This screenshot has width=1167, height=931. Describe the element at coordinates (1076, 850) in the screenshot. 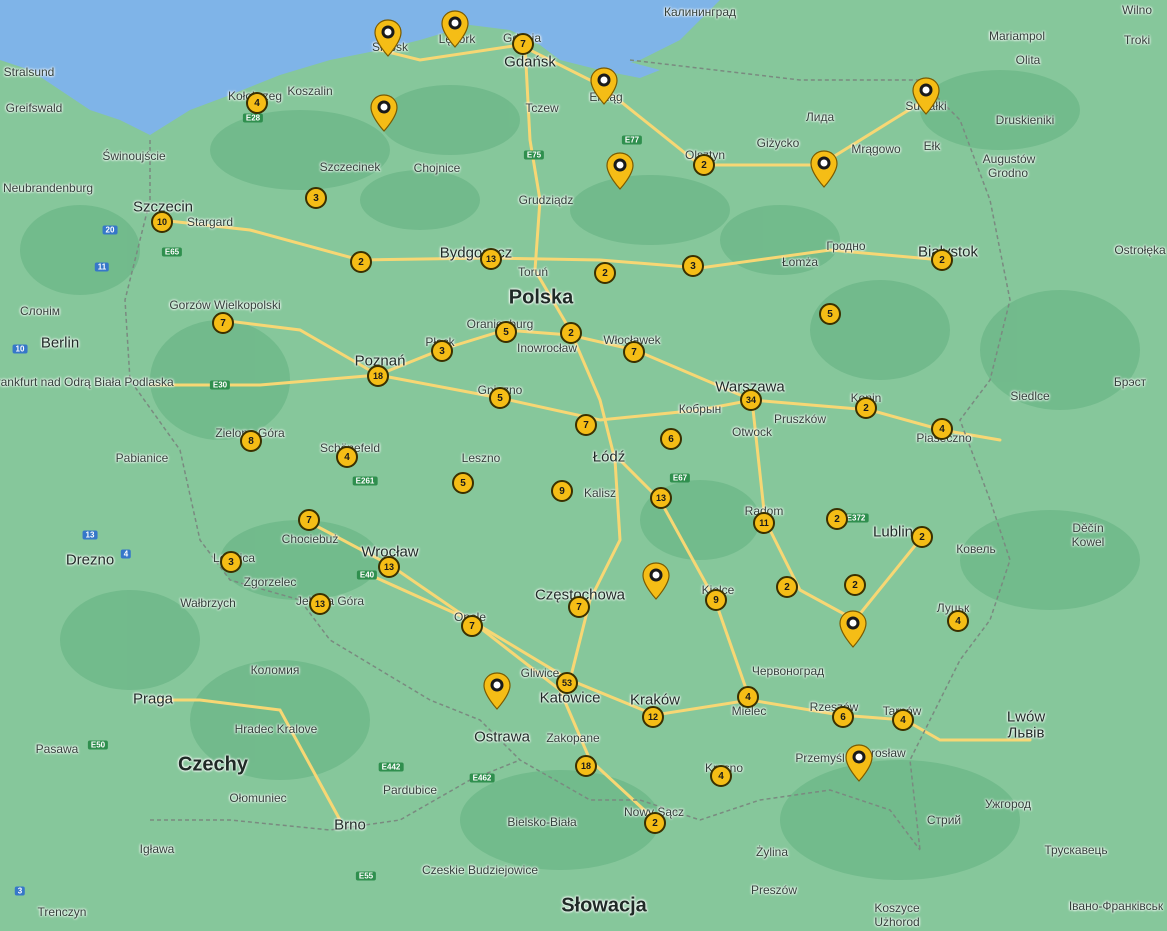

I see `town-label: Трускавець` at that location.